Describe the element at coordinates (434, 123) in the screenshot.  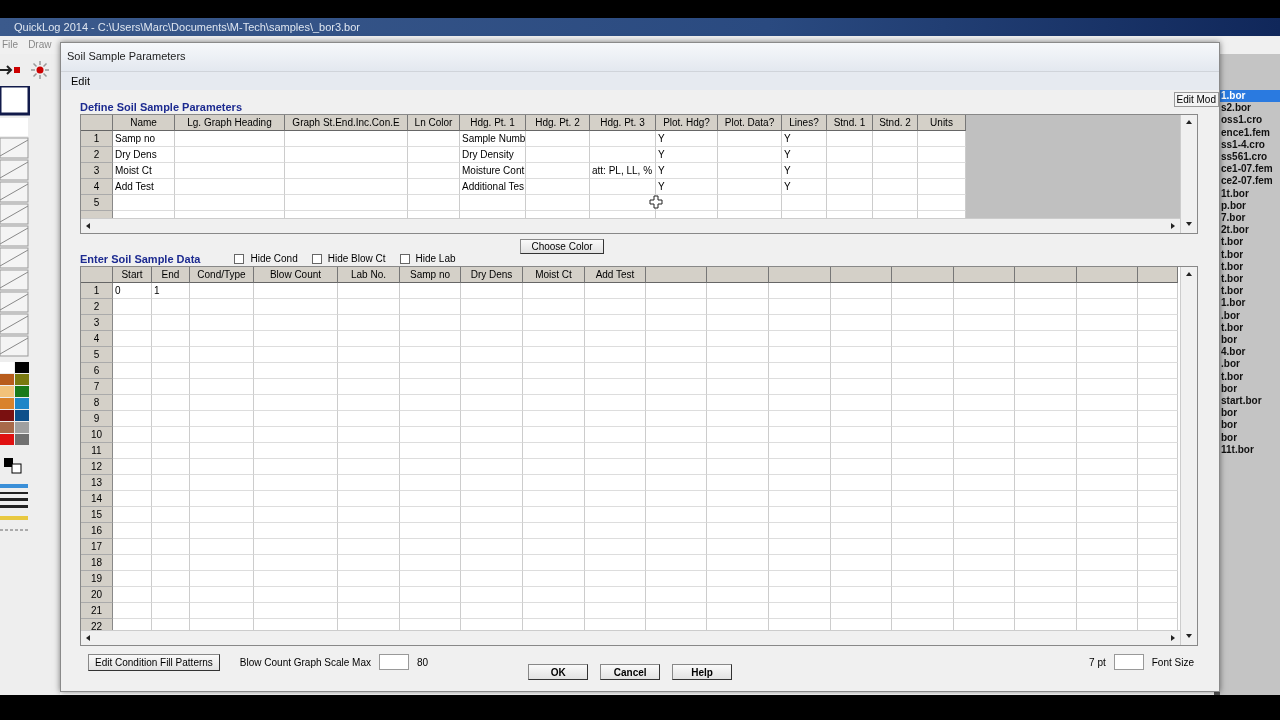
I see `column-header: Ln Color` at that location.